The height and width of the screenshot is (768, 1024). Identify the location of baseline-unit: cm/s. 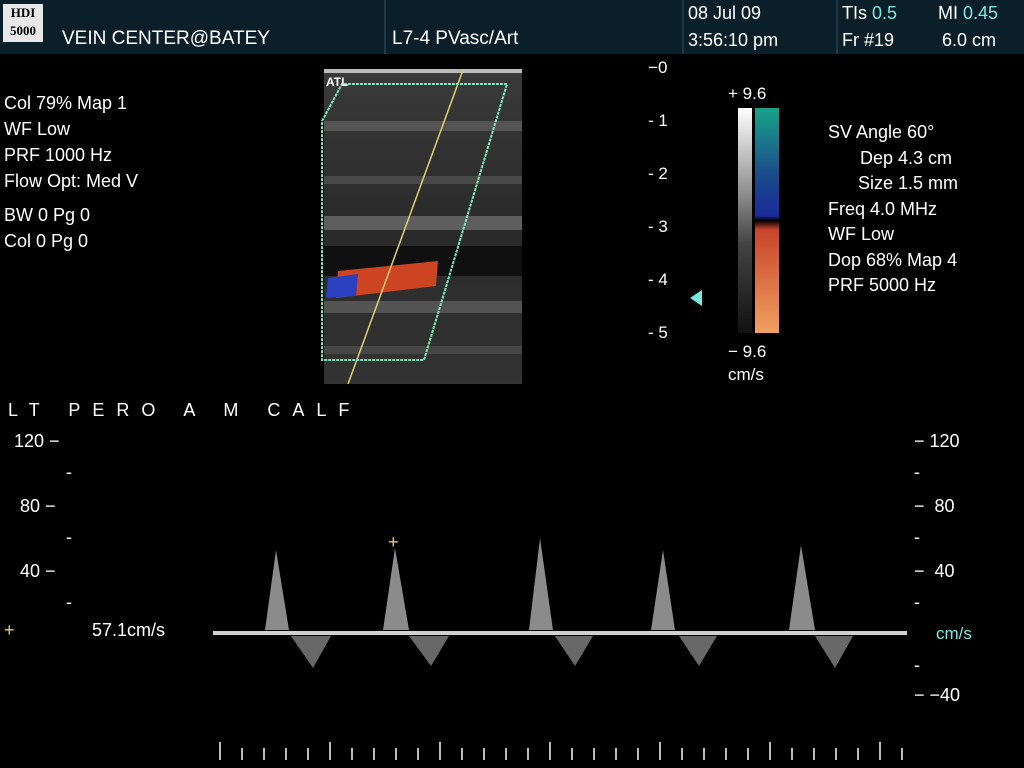
(954, 633).